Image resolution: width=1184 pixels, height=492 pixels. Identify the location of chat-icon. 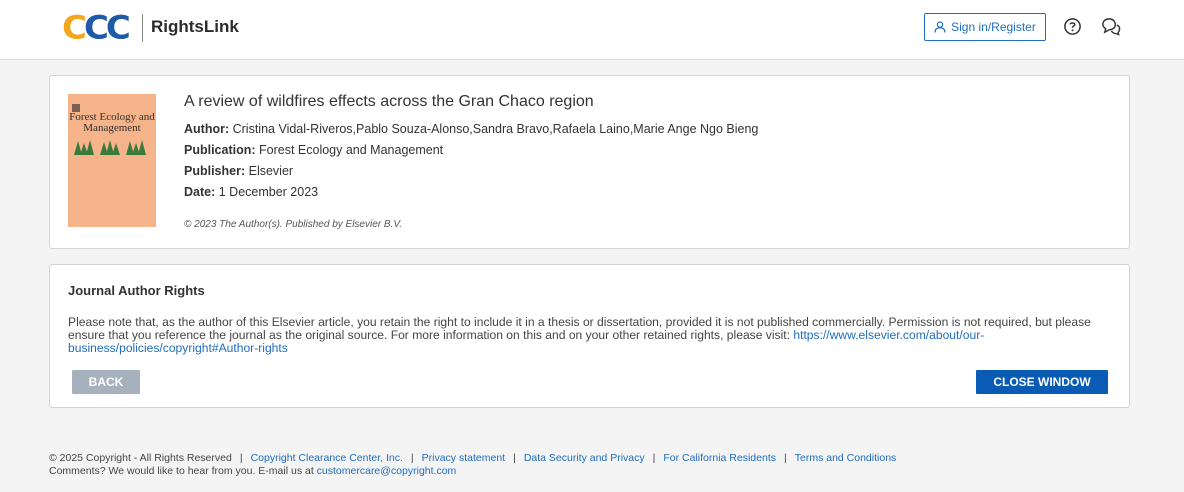
(1110, 26).